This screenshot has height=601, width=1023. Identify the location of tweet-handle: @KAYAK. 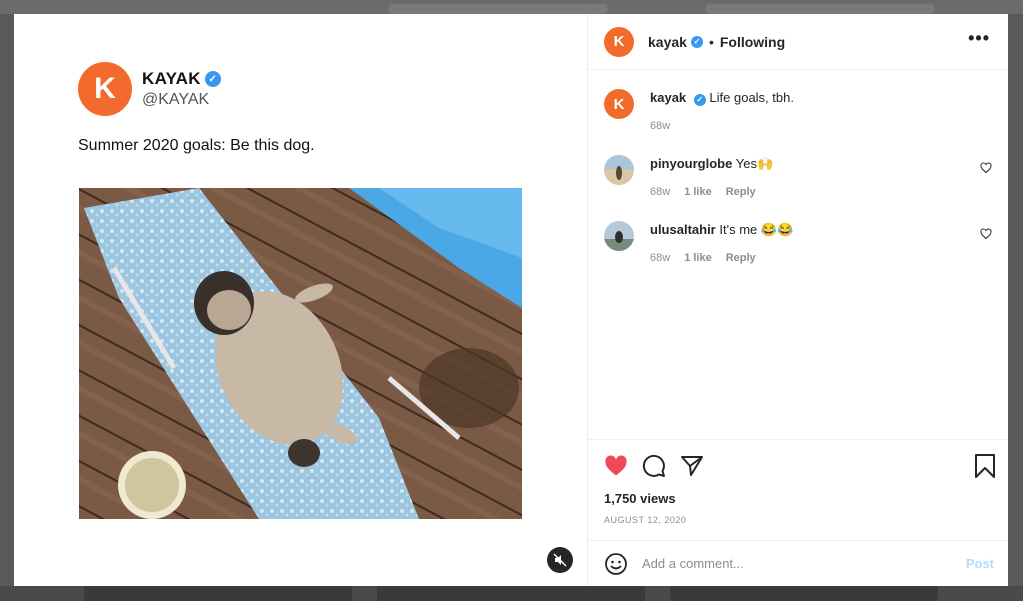
(176, 99).